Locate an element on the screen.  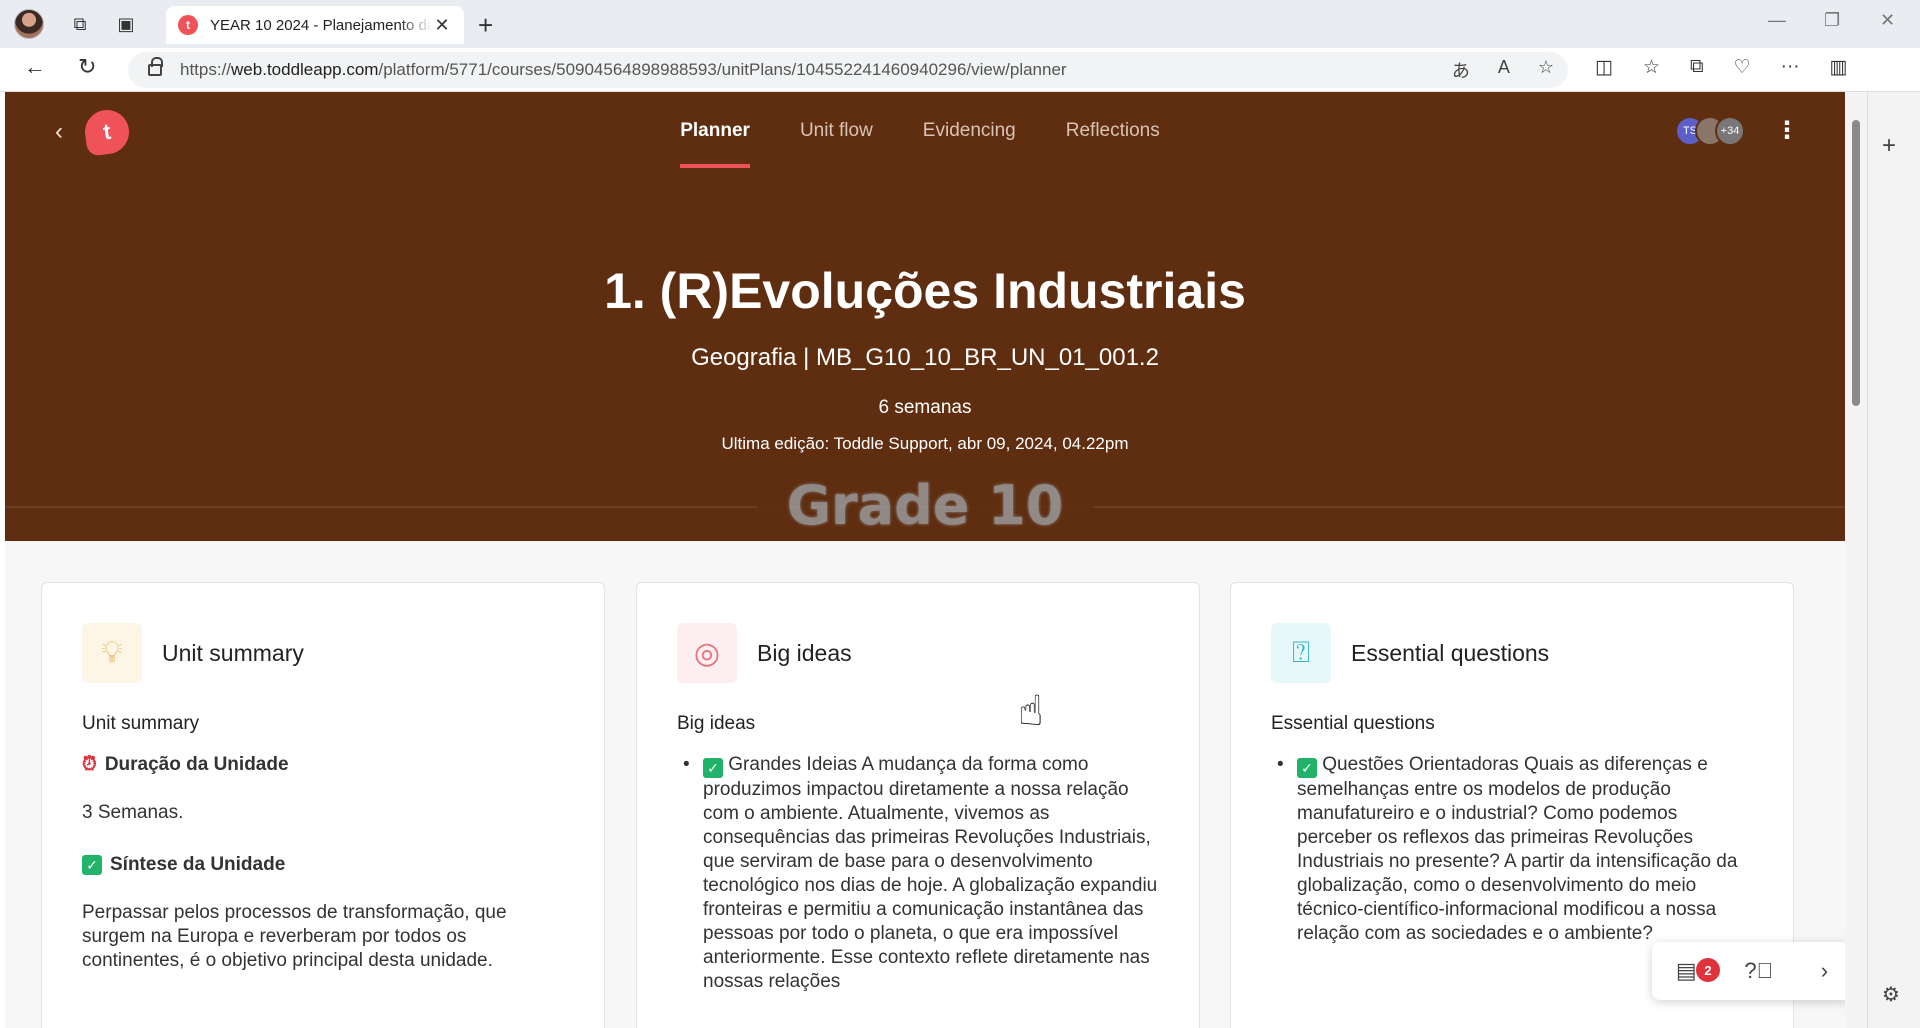
translate-icon: あ is located at coordinates (1461, 70).